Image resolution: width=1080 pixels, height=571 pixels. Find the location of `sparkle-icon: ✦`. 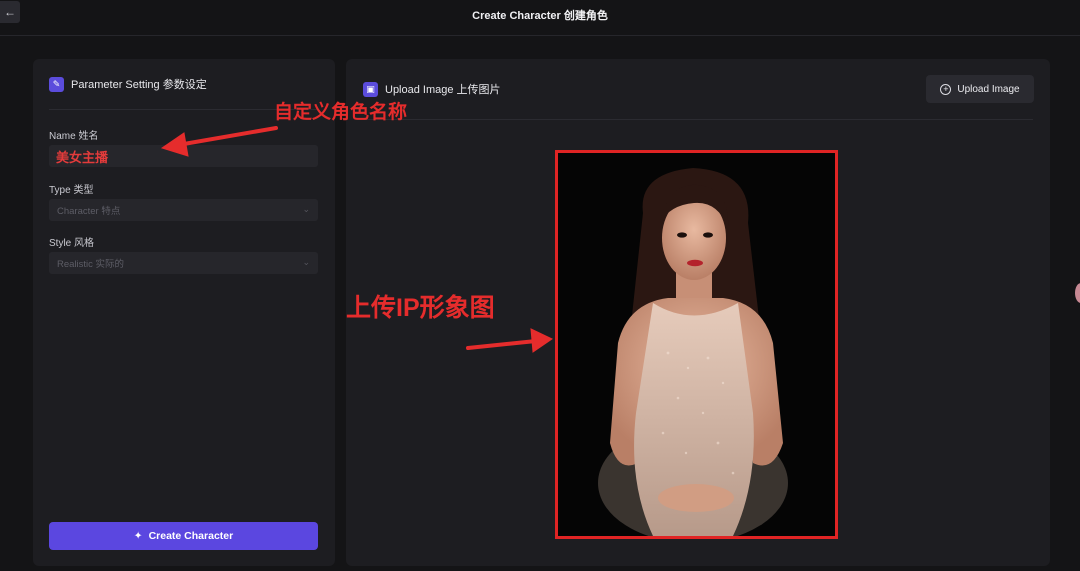

sparkle-icon: ✦ is located at coordinates (138, 536).